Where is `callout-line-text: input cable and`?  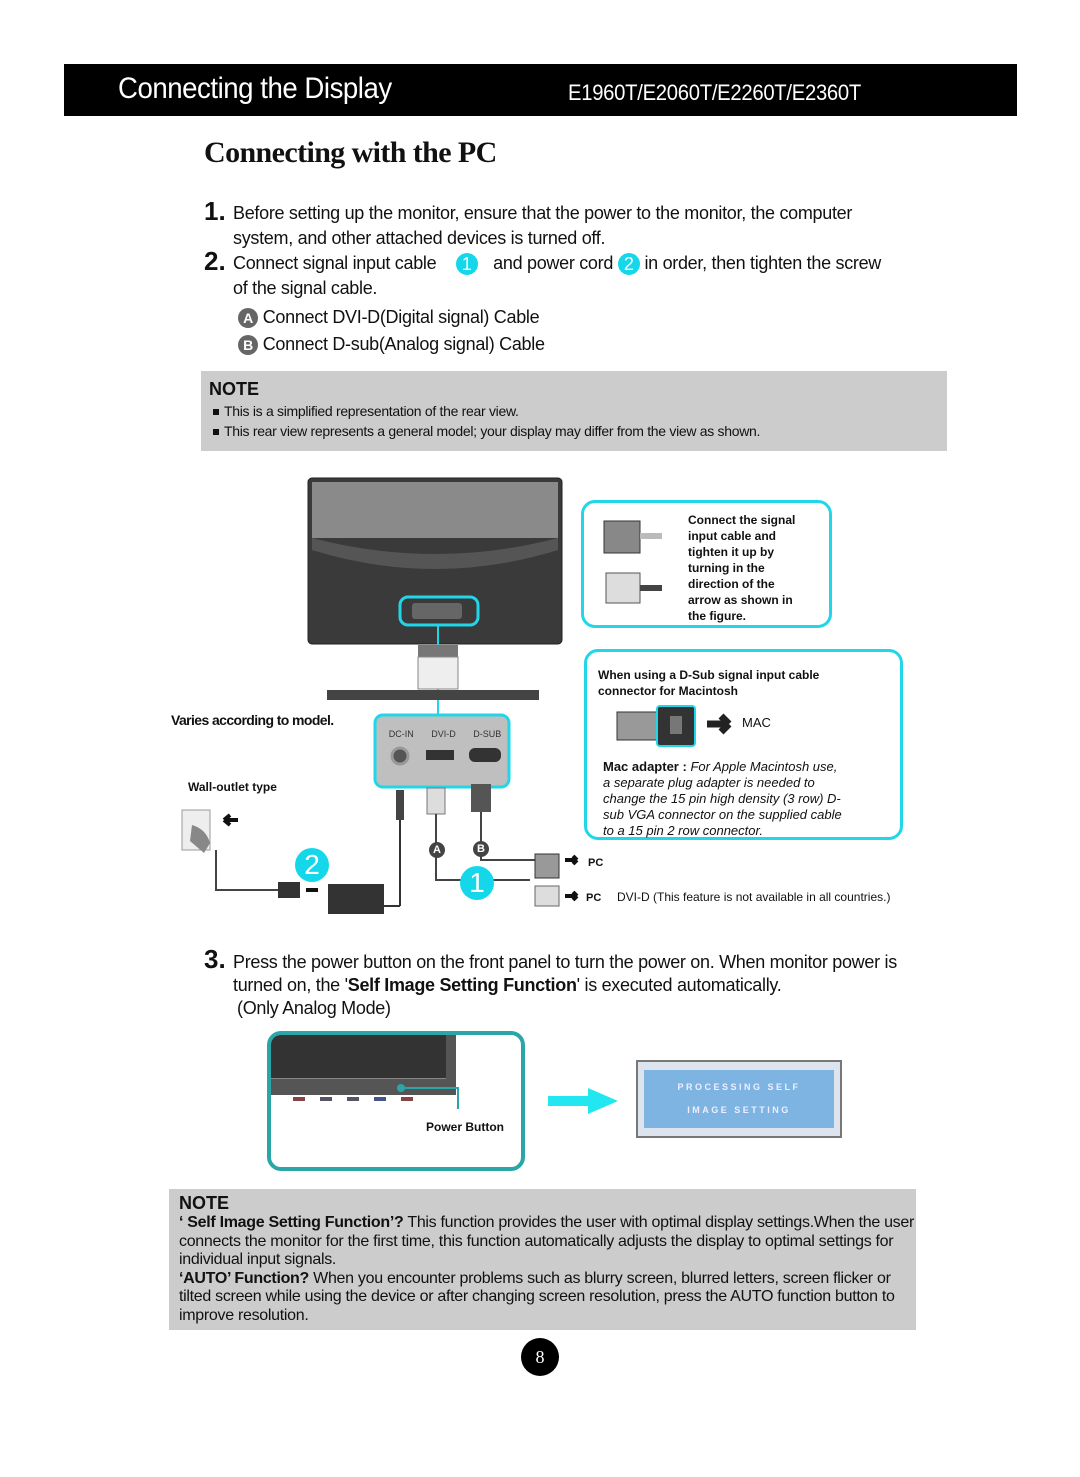
callout-line-text: input cable and is located at coordinates (732, 536).